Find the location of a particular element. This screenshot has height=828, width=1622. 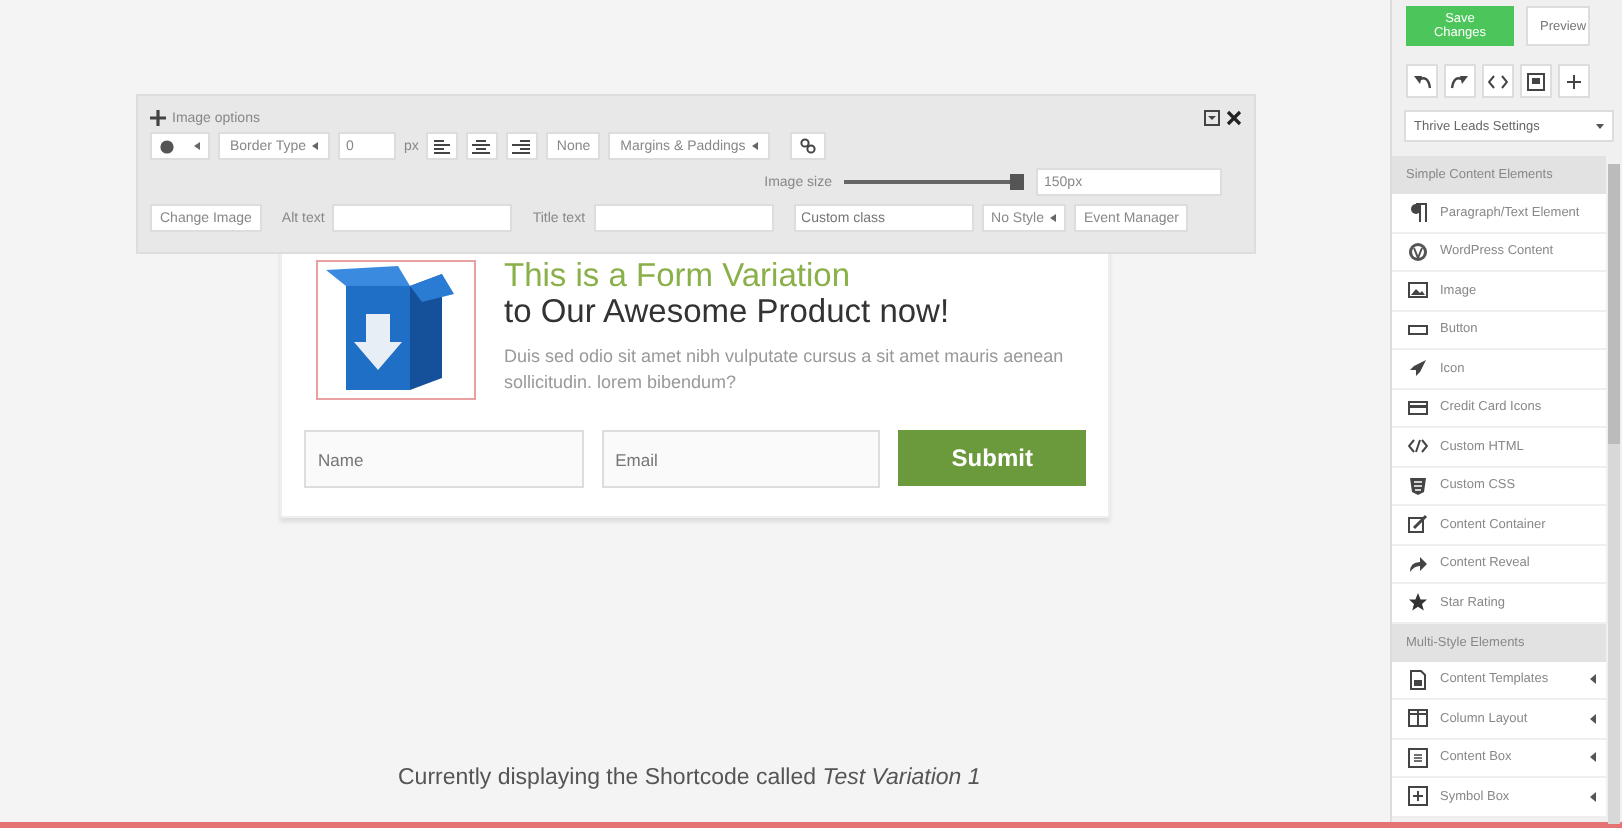

columns-icon is located at coordinates (1418, 718).